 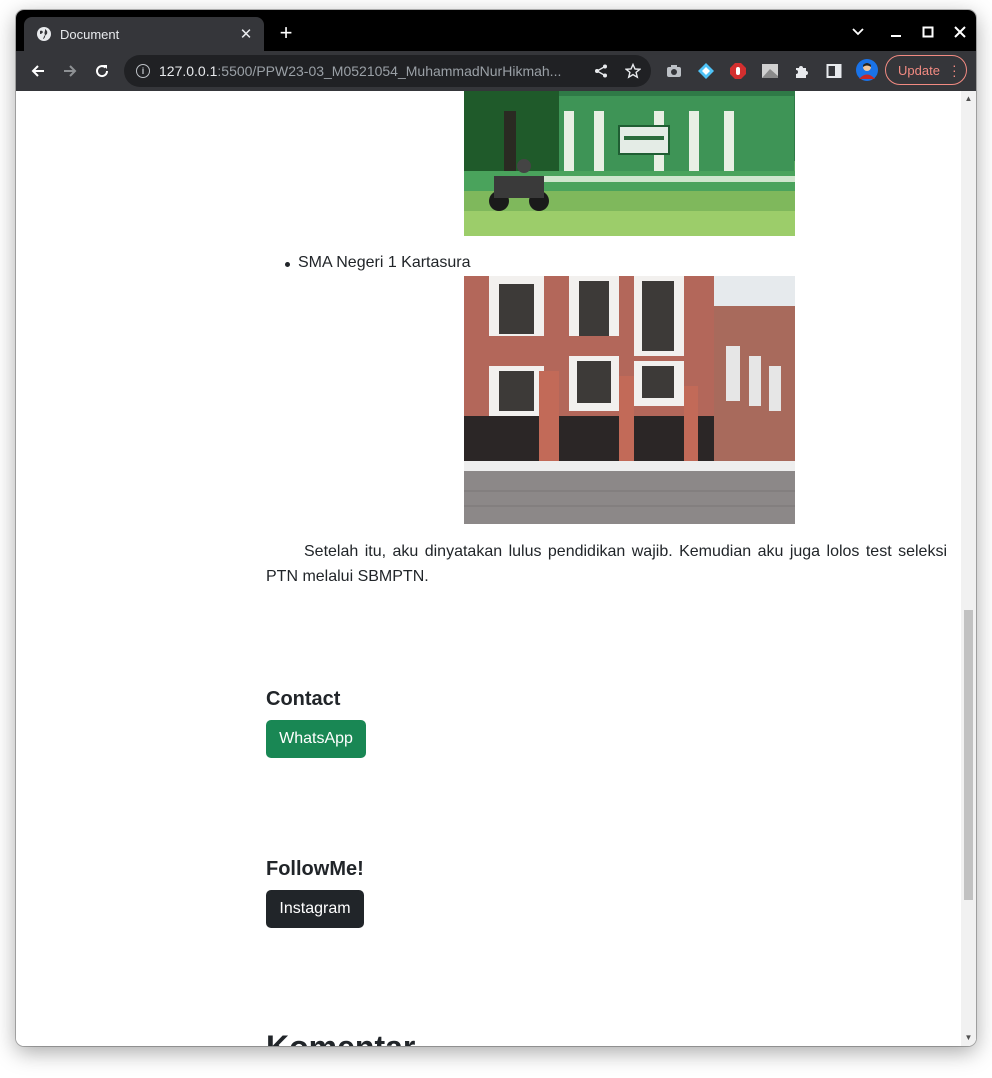 What do you see at coordinates (246, 34) in the screenshot?
I see `close-icon: ✕` at bounding box center [246, 34].